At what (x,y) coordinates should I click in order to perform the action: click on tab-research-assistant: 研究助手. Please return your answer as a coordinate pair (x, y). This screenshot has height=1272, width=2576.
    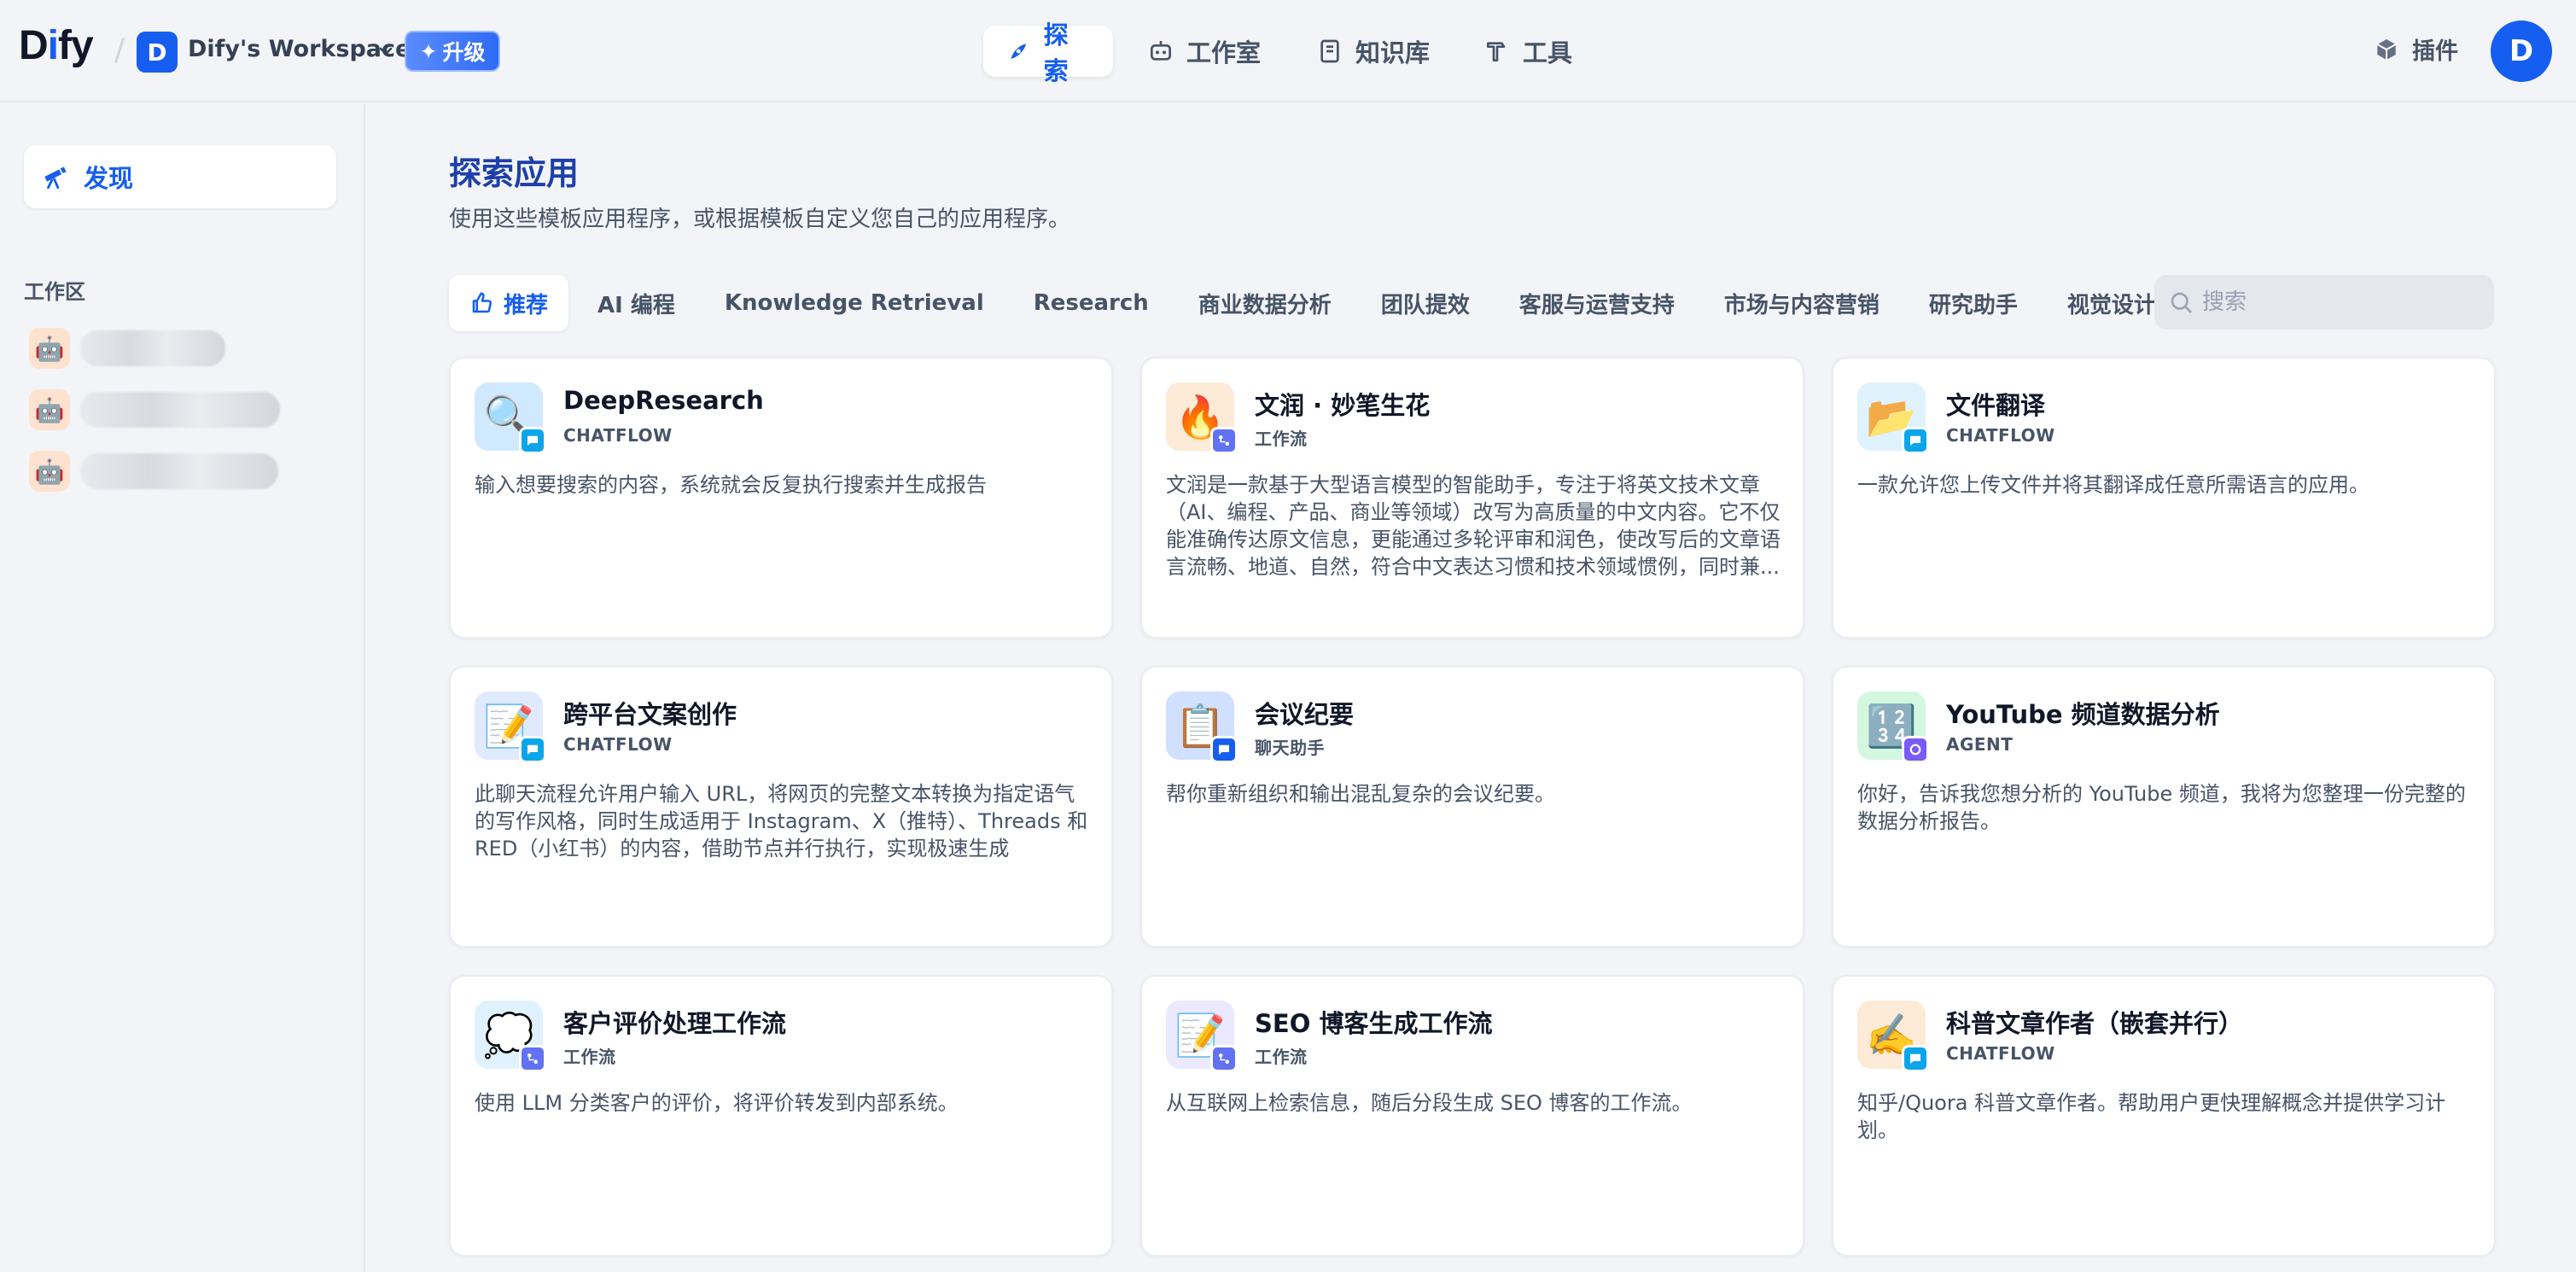
    Looking at the image, I should click on (1973, 303).